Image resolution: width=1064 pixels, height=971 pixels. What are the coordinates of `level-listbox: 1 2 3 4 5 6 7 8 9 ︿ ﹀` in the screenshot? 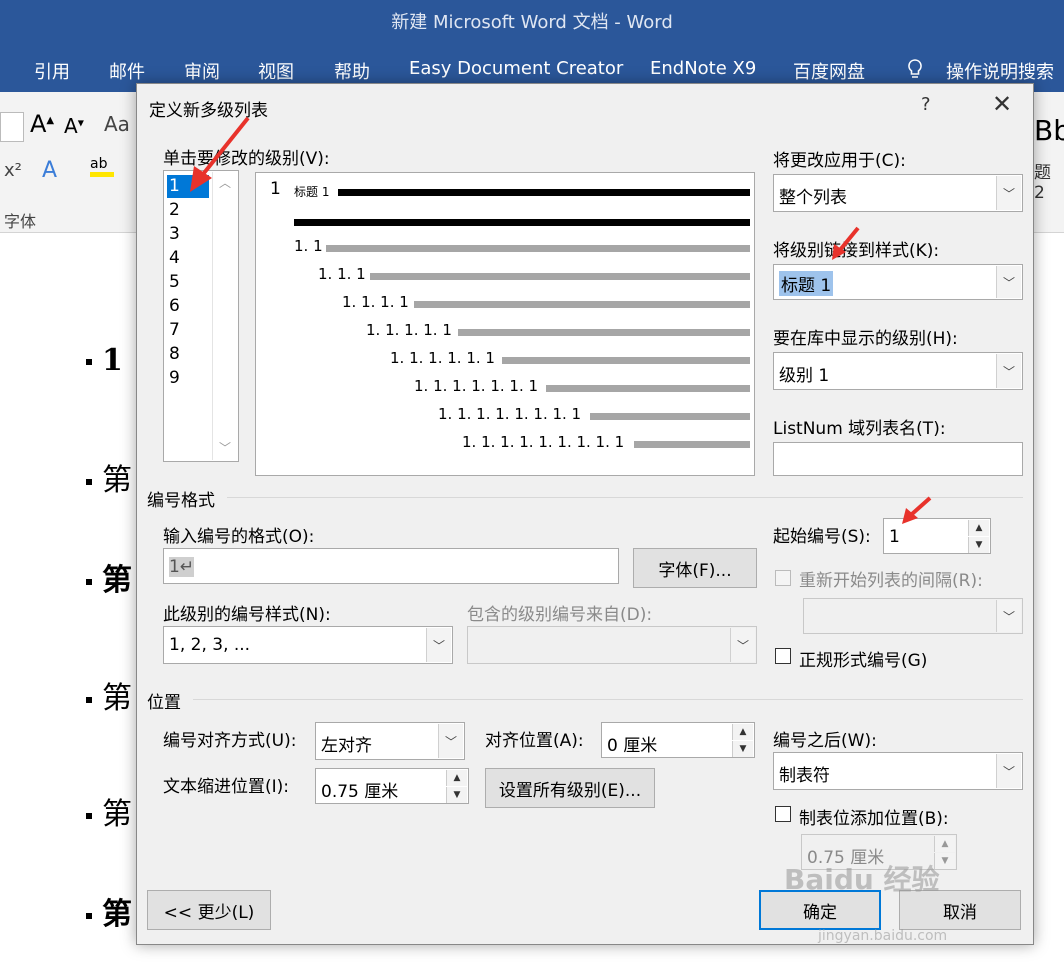 It's located at (201, 316).